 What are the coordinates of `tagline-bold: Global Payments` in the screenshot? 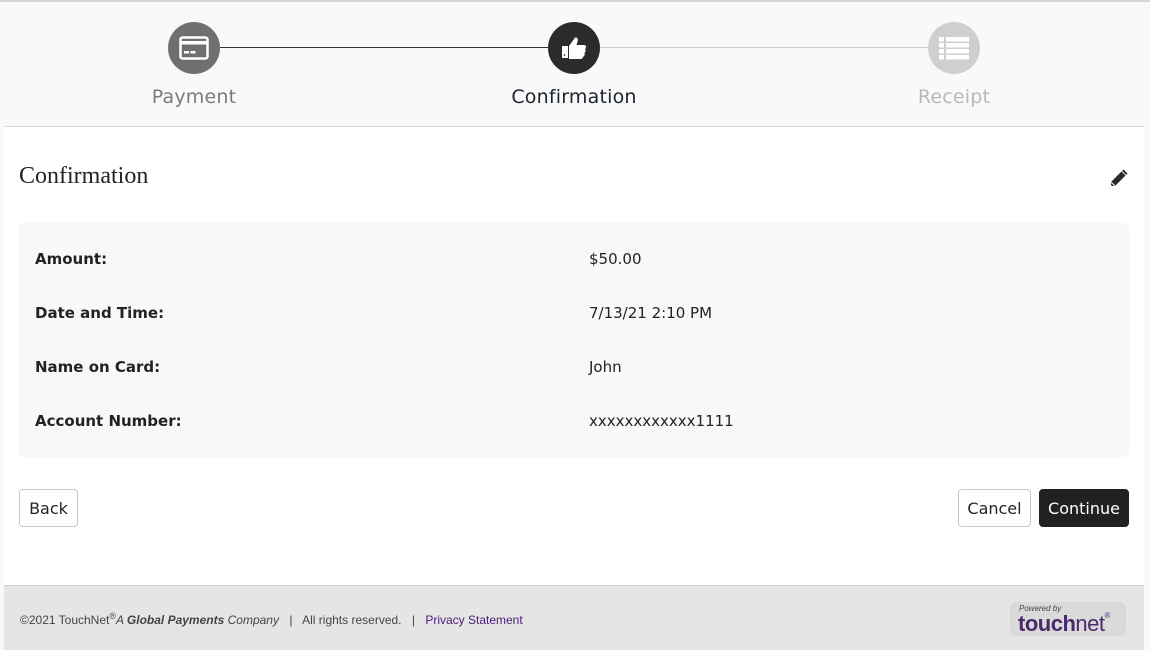 It's located at (175, 620).